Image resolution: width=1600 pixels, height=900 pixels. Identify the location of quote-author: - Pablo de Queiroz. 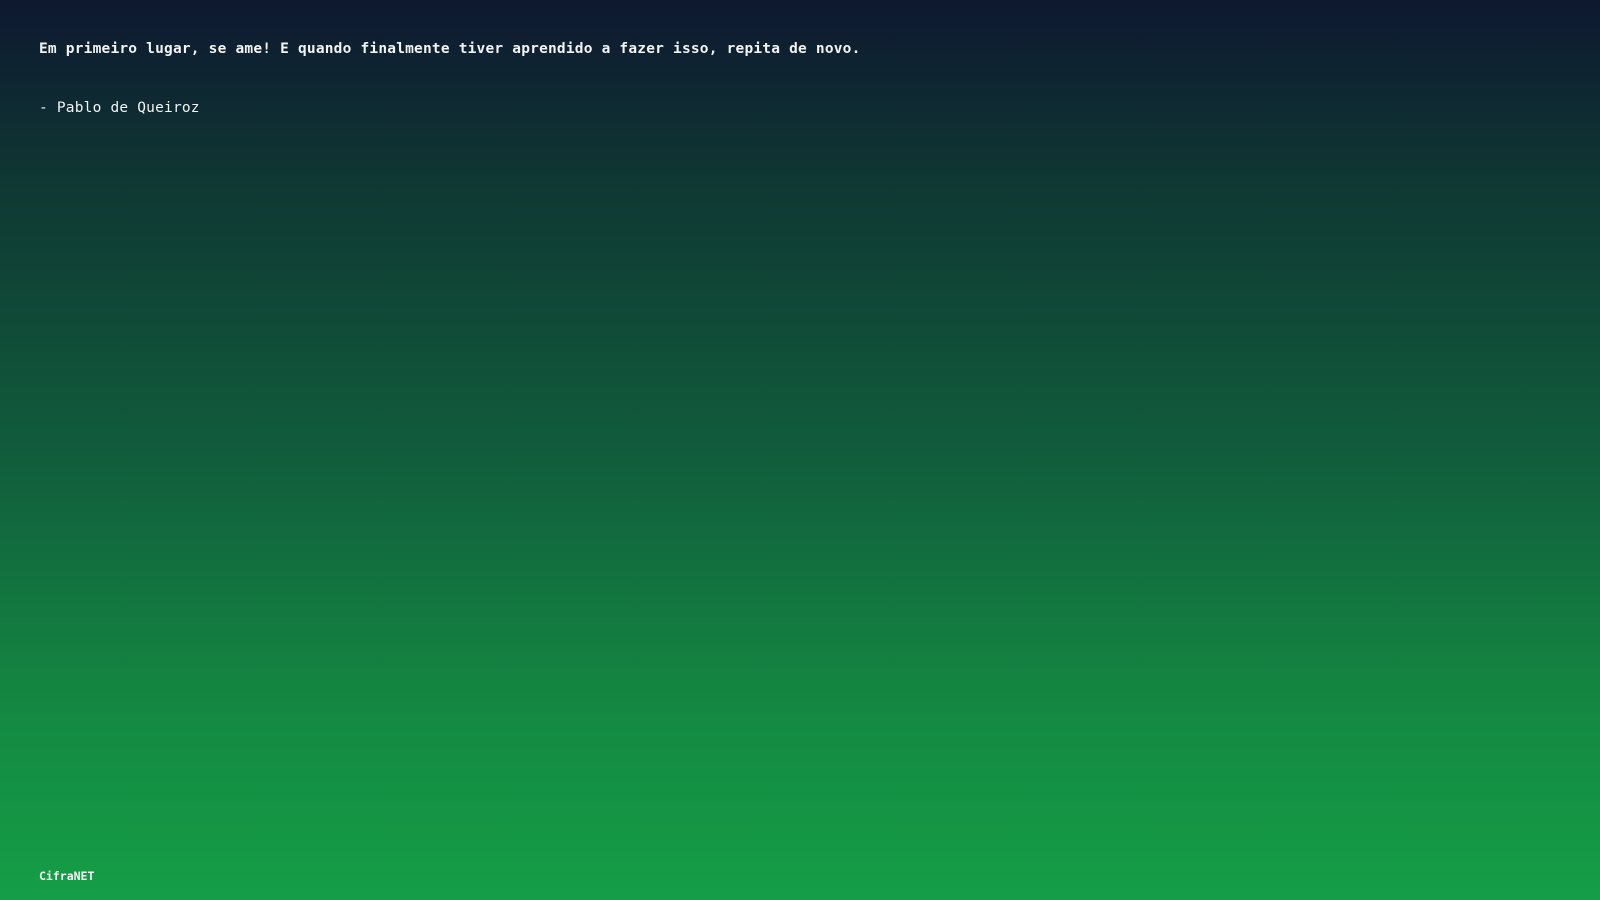
(119, 108).